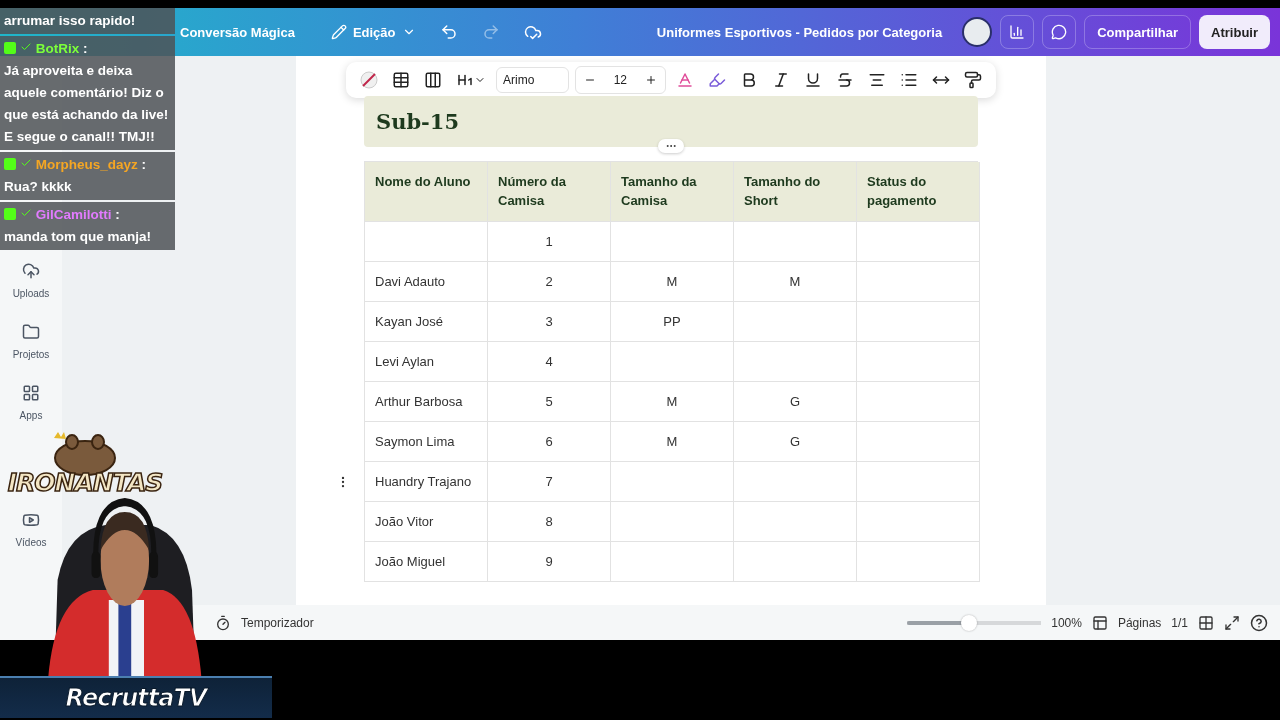 This screenshot has height=720, width=1280. What do you see at coordinates (549, 282) in the screenshot?
I see `table-cell: 2` at bounding box center [549, 282].